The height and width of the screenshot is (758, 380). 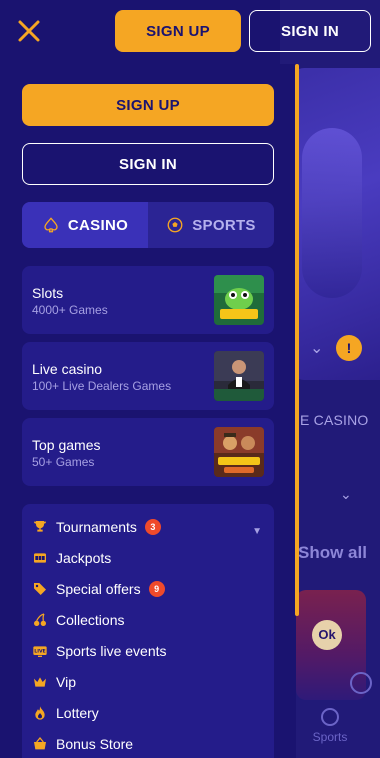 I want to click on card-title: Live casino, so click(x=67, y=369).